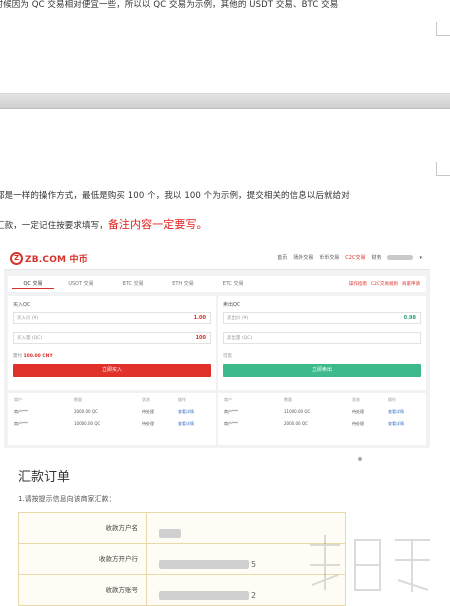 The height and width of the screenshot is (606, 450). Describe the element at coordinates (112, 370) in the screenshot. I see `buy-now-button: 立即买入` at that location.